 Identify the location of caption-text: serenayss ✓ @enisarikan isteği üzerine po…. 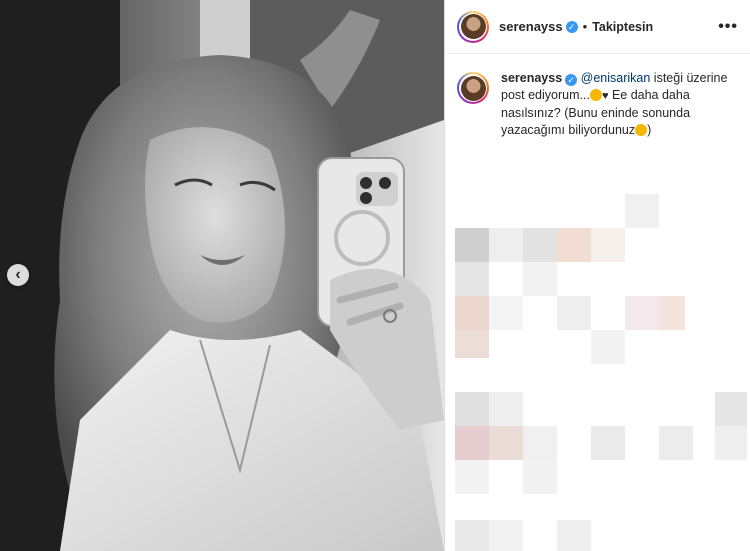
(619, 104).